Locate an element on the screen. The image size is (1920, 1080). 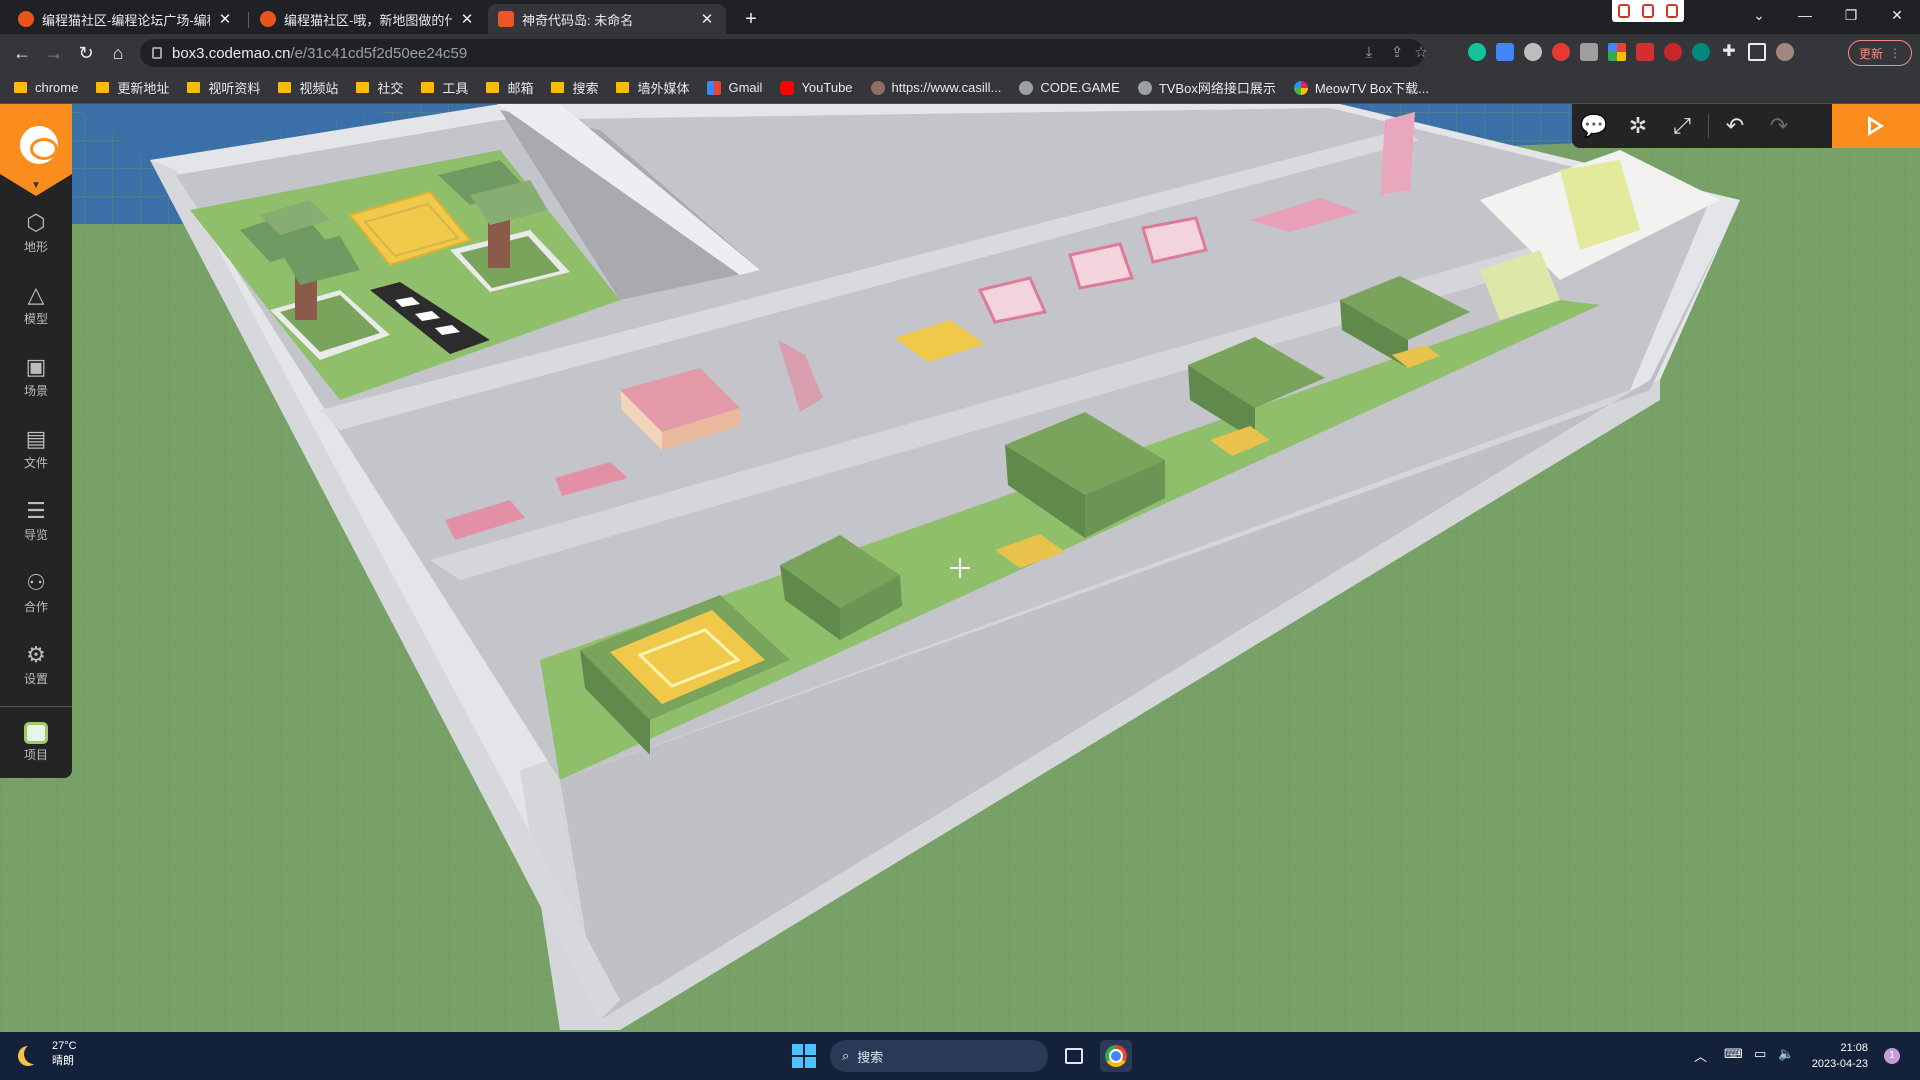
chevron-up-icon: ︿ is located at coordinates (1700, 1055).